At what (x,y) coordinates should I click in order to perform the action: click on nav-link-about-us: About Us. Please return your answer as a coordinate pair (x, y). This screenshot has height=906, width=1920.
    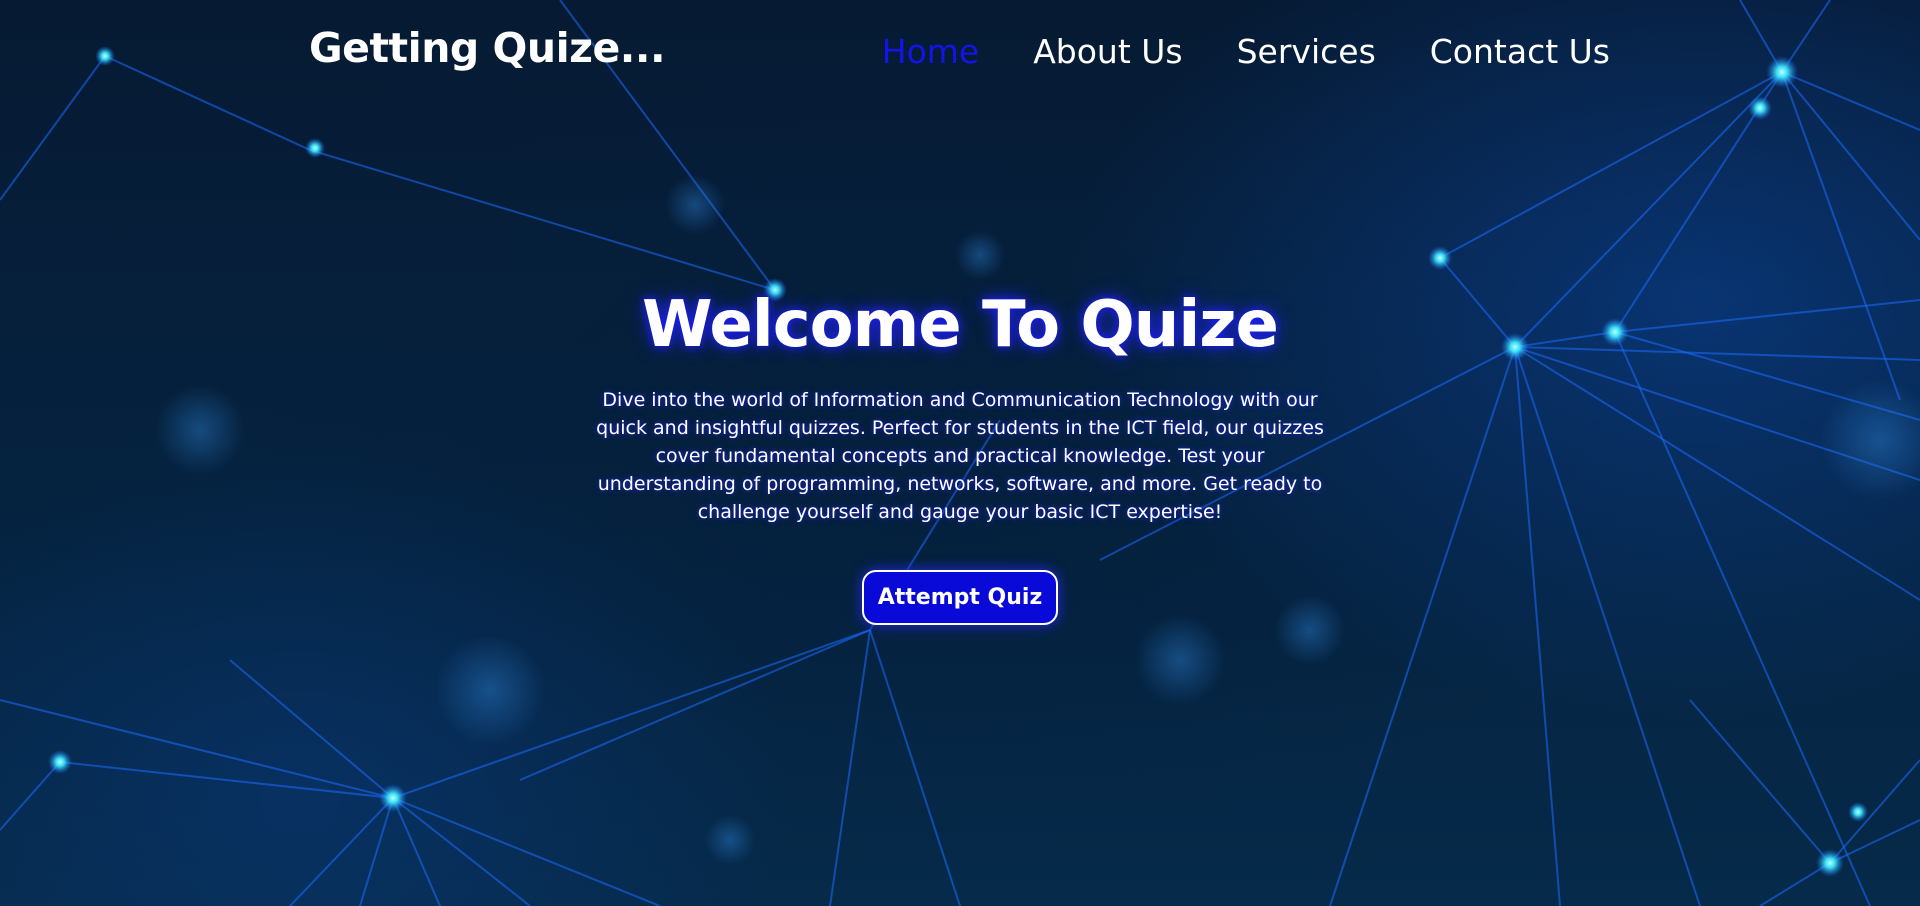
    Looking at the image, I should click on (1107, 51).